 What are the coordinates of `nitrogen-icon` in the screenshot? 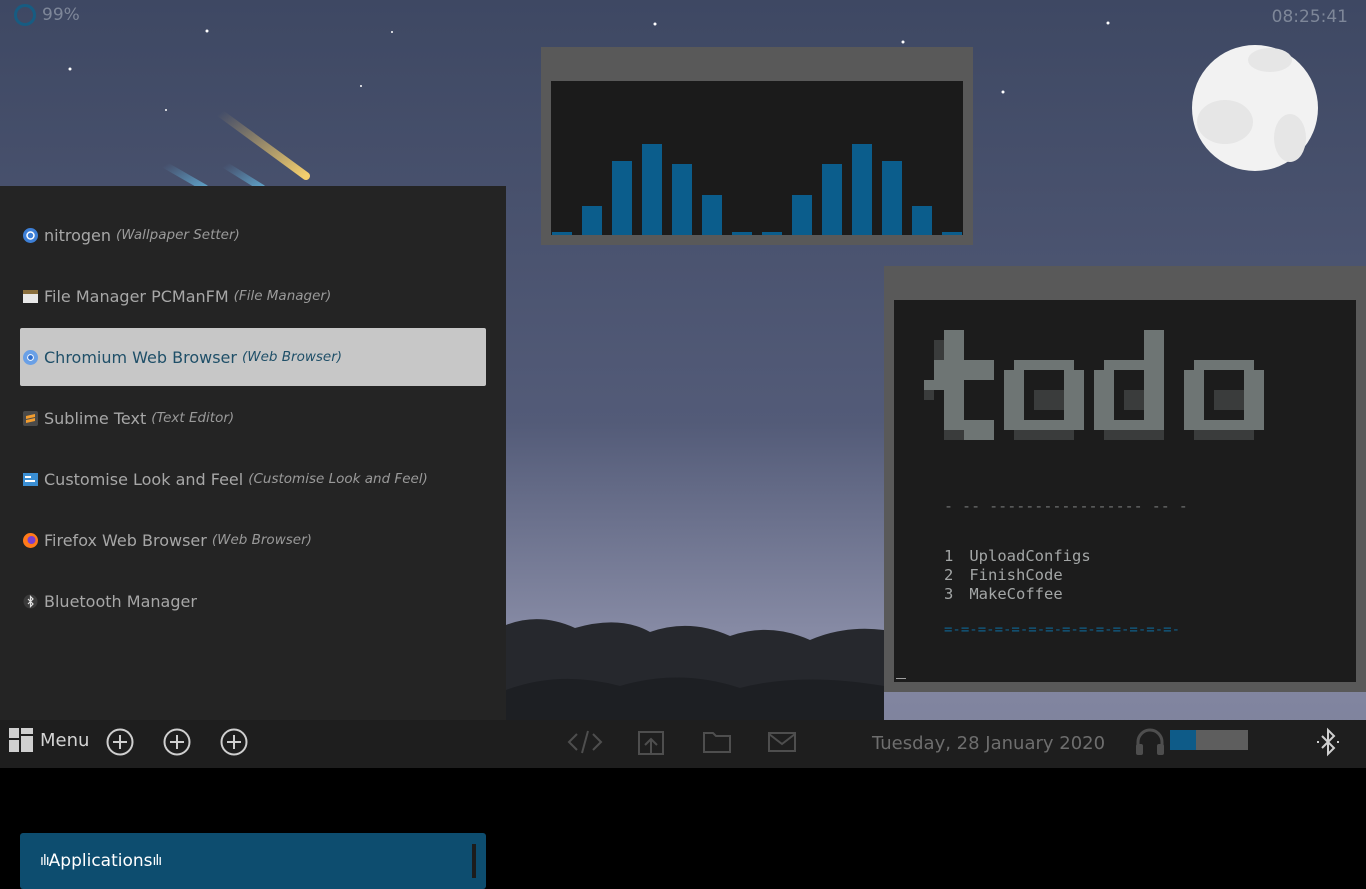 It's located at (30, 235).